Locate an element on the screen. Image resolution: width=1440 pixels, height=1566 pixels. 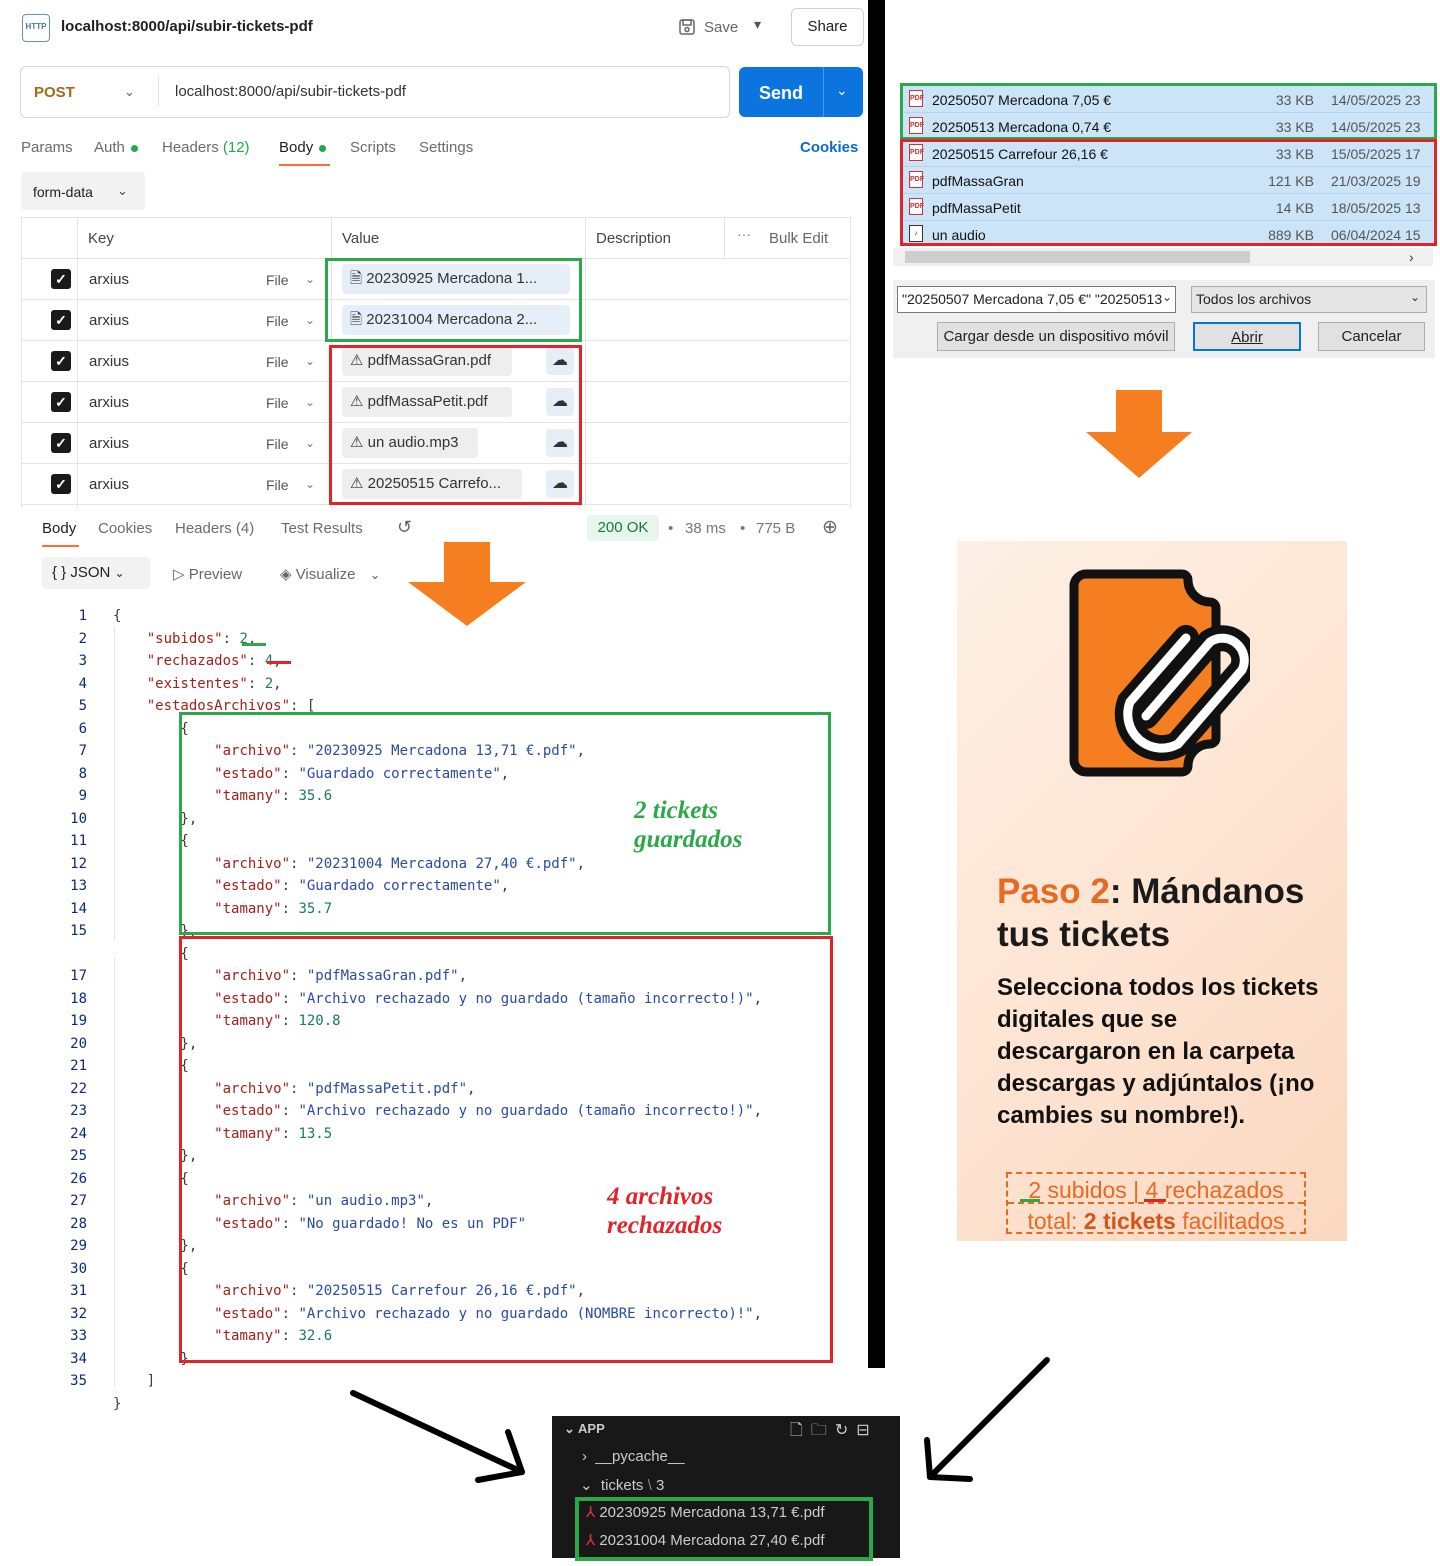
save-icon is located at coordinates (687, 27).